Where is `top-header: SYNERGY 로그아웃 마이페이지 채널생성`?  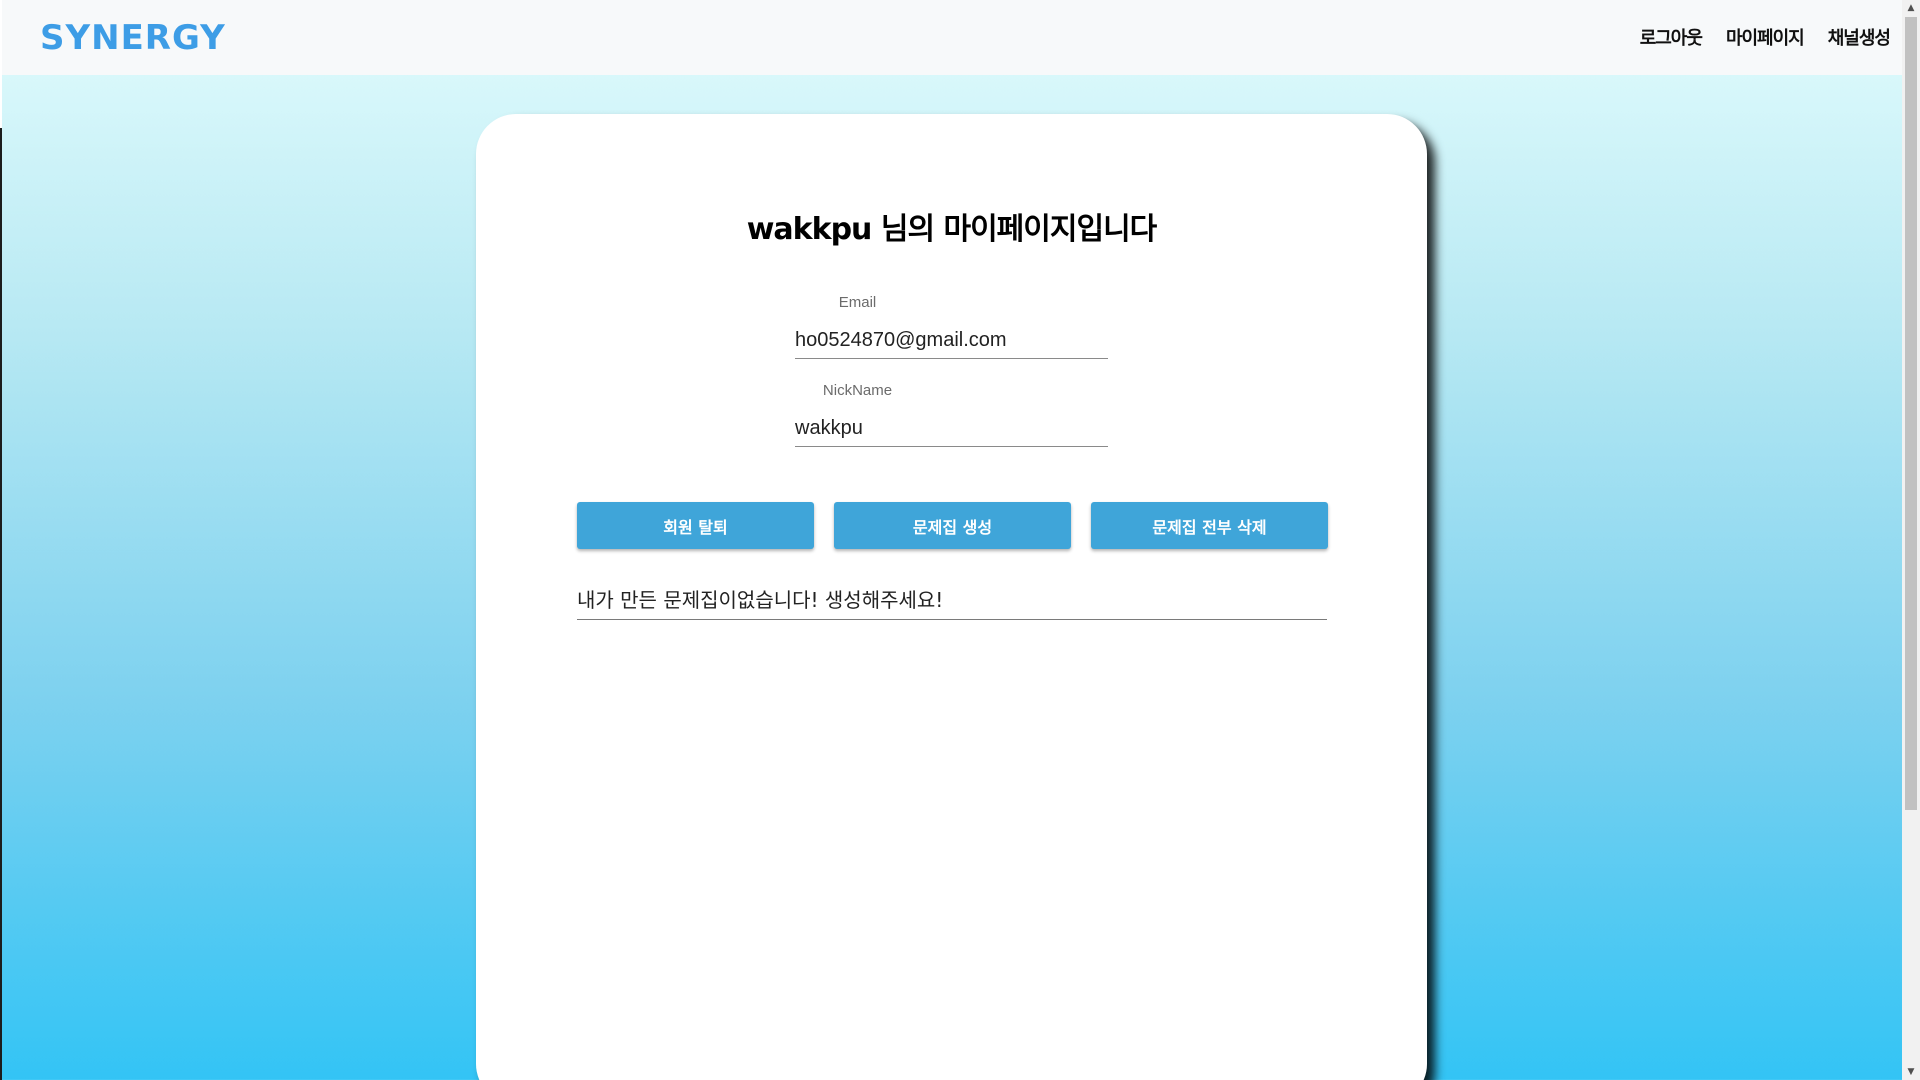
top-header: SYNERGY 로그아웃 마이페이지 채널생성 is located at coordinates (952, 37).